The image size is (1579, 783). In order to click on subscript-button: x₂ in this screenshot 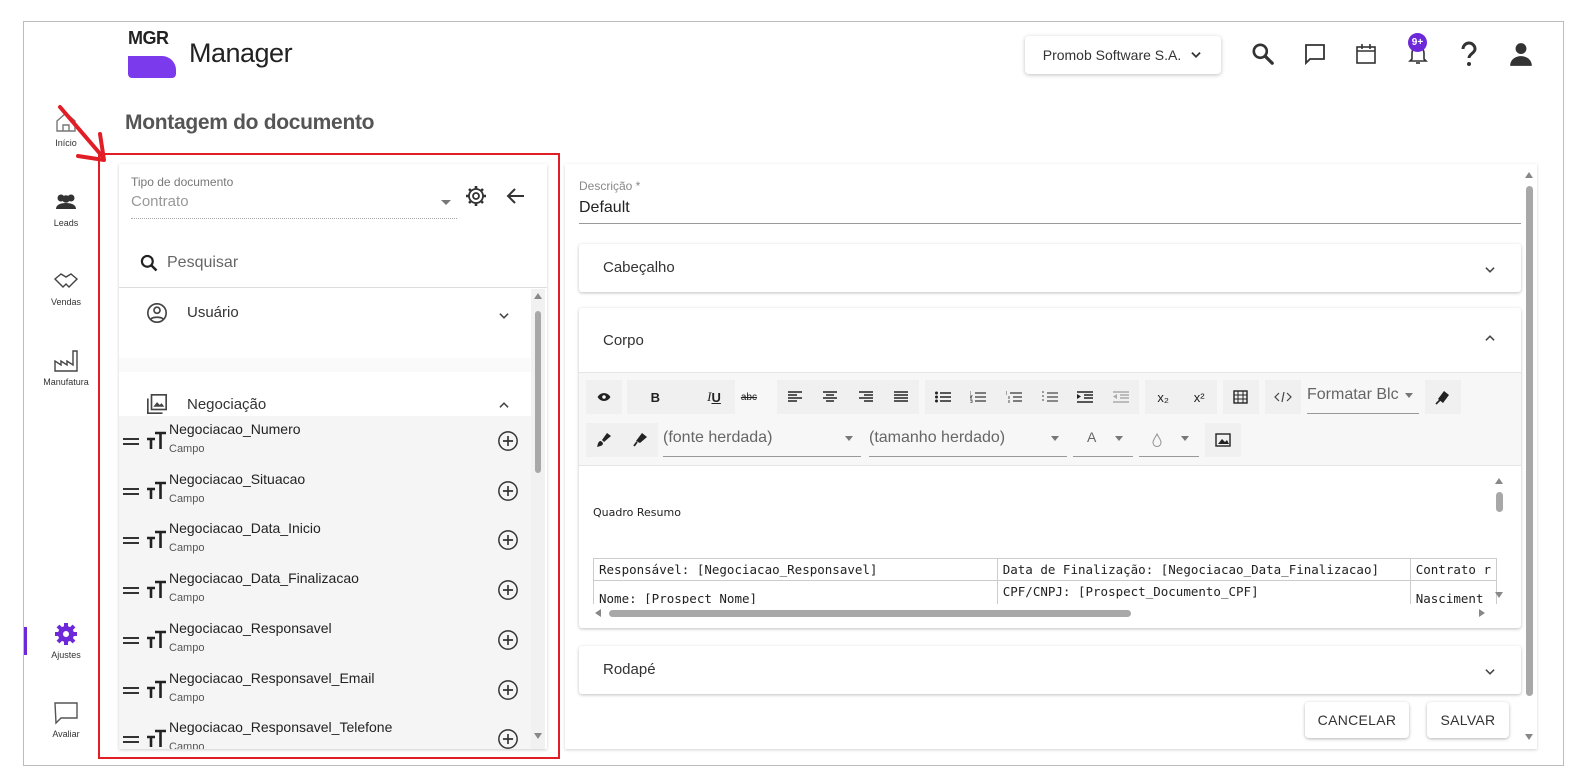, I will do `click(1163, 397)`.